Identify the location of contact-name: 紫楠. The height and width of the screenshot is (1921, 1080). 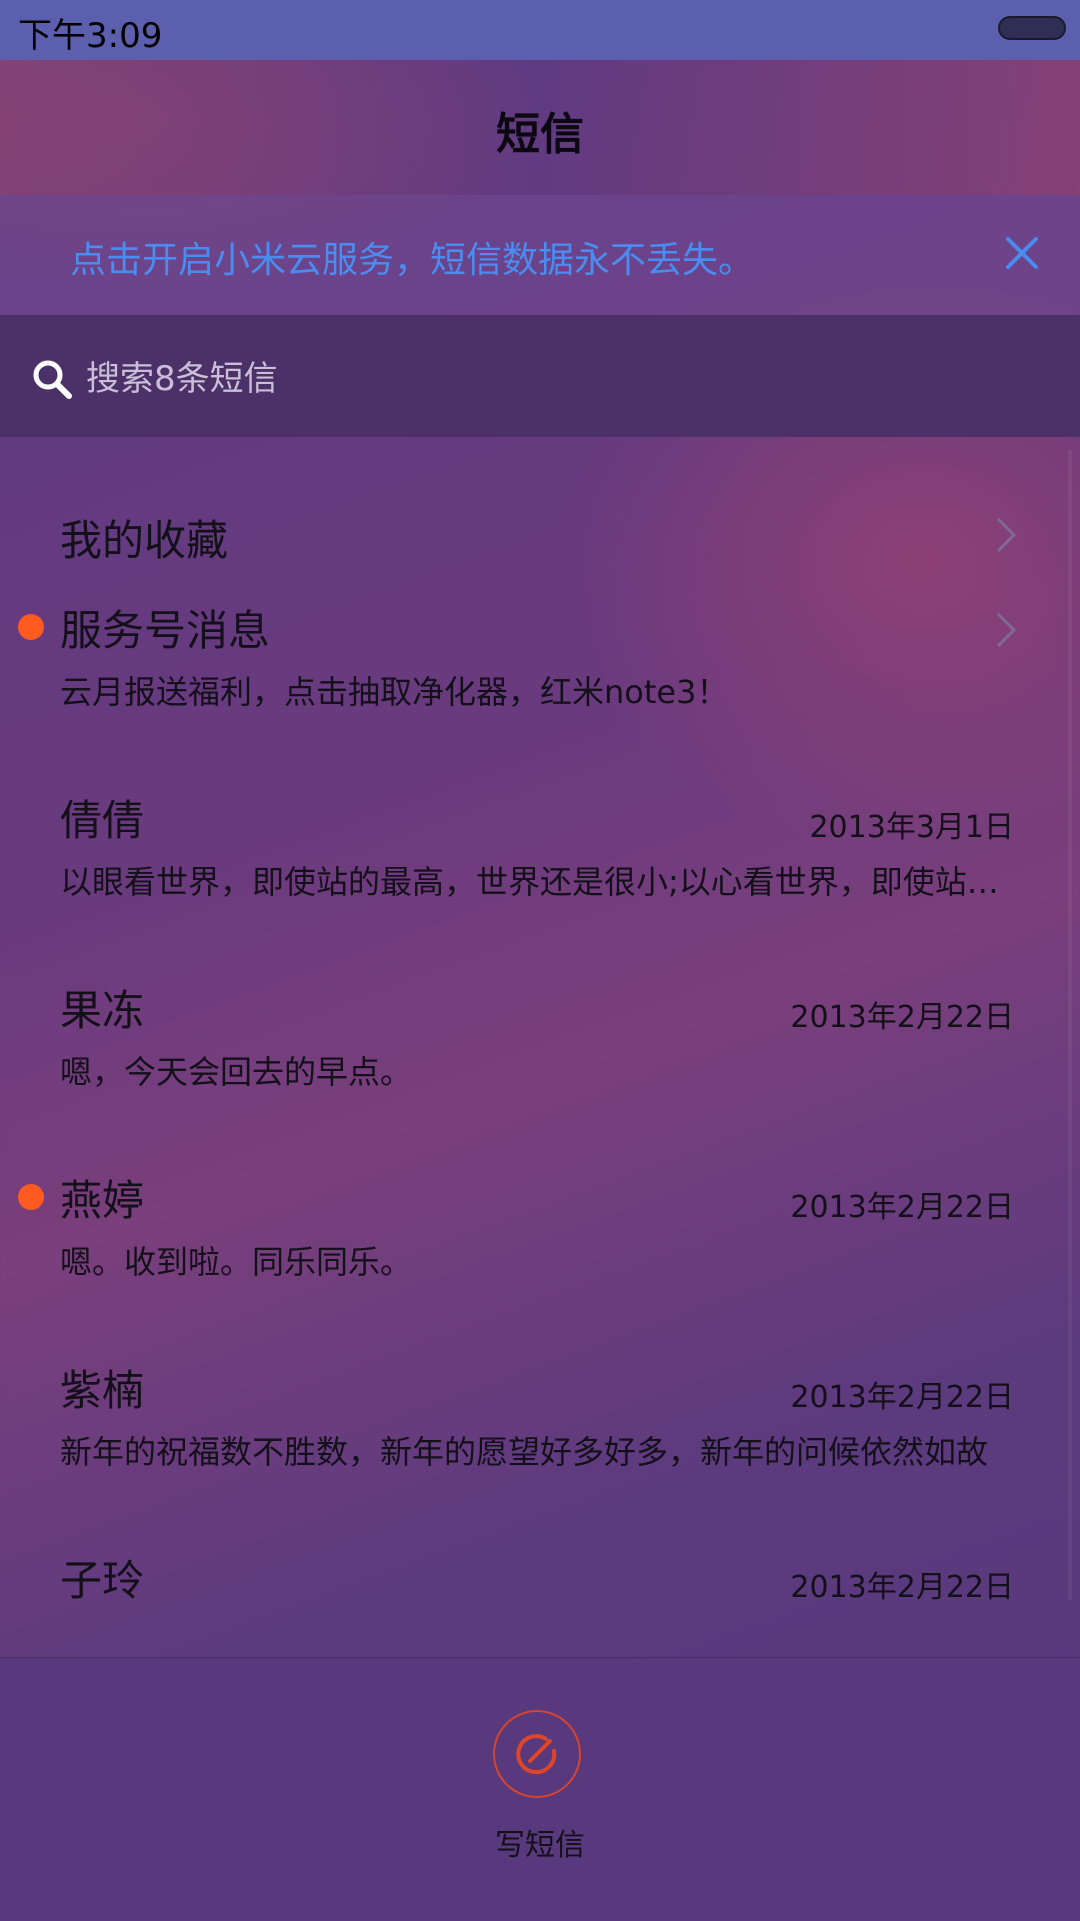
(102, 1390).